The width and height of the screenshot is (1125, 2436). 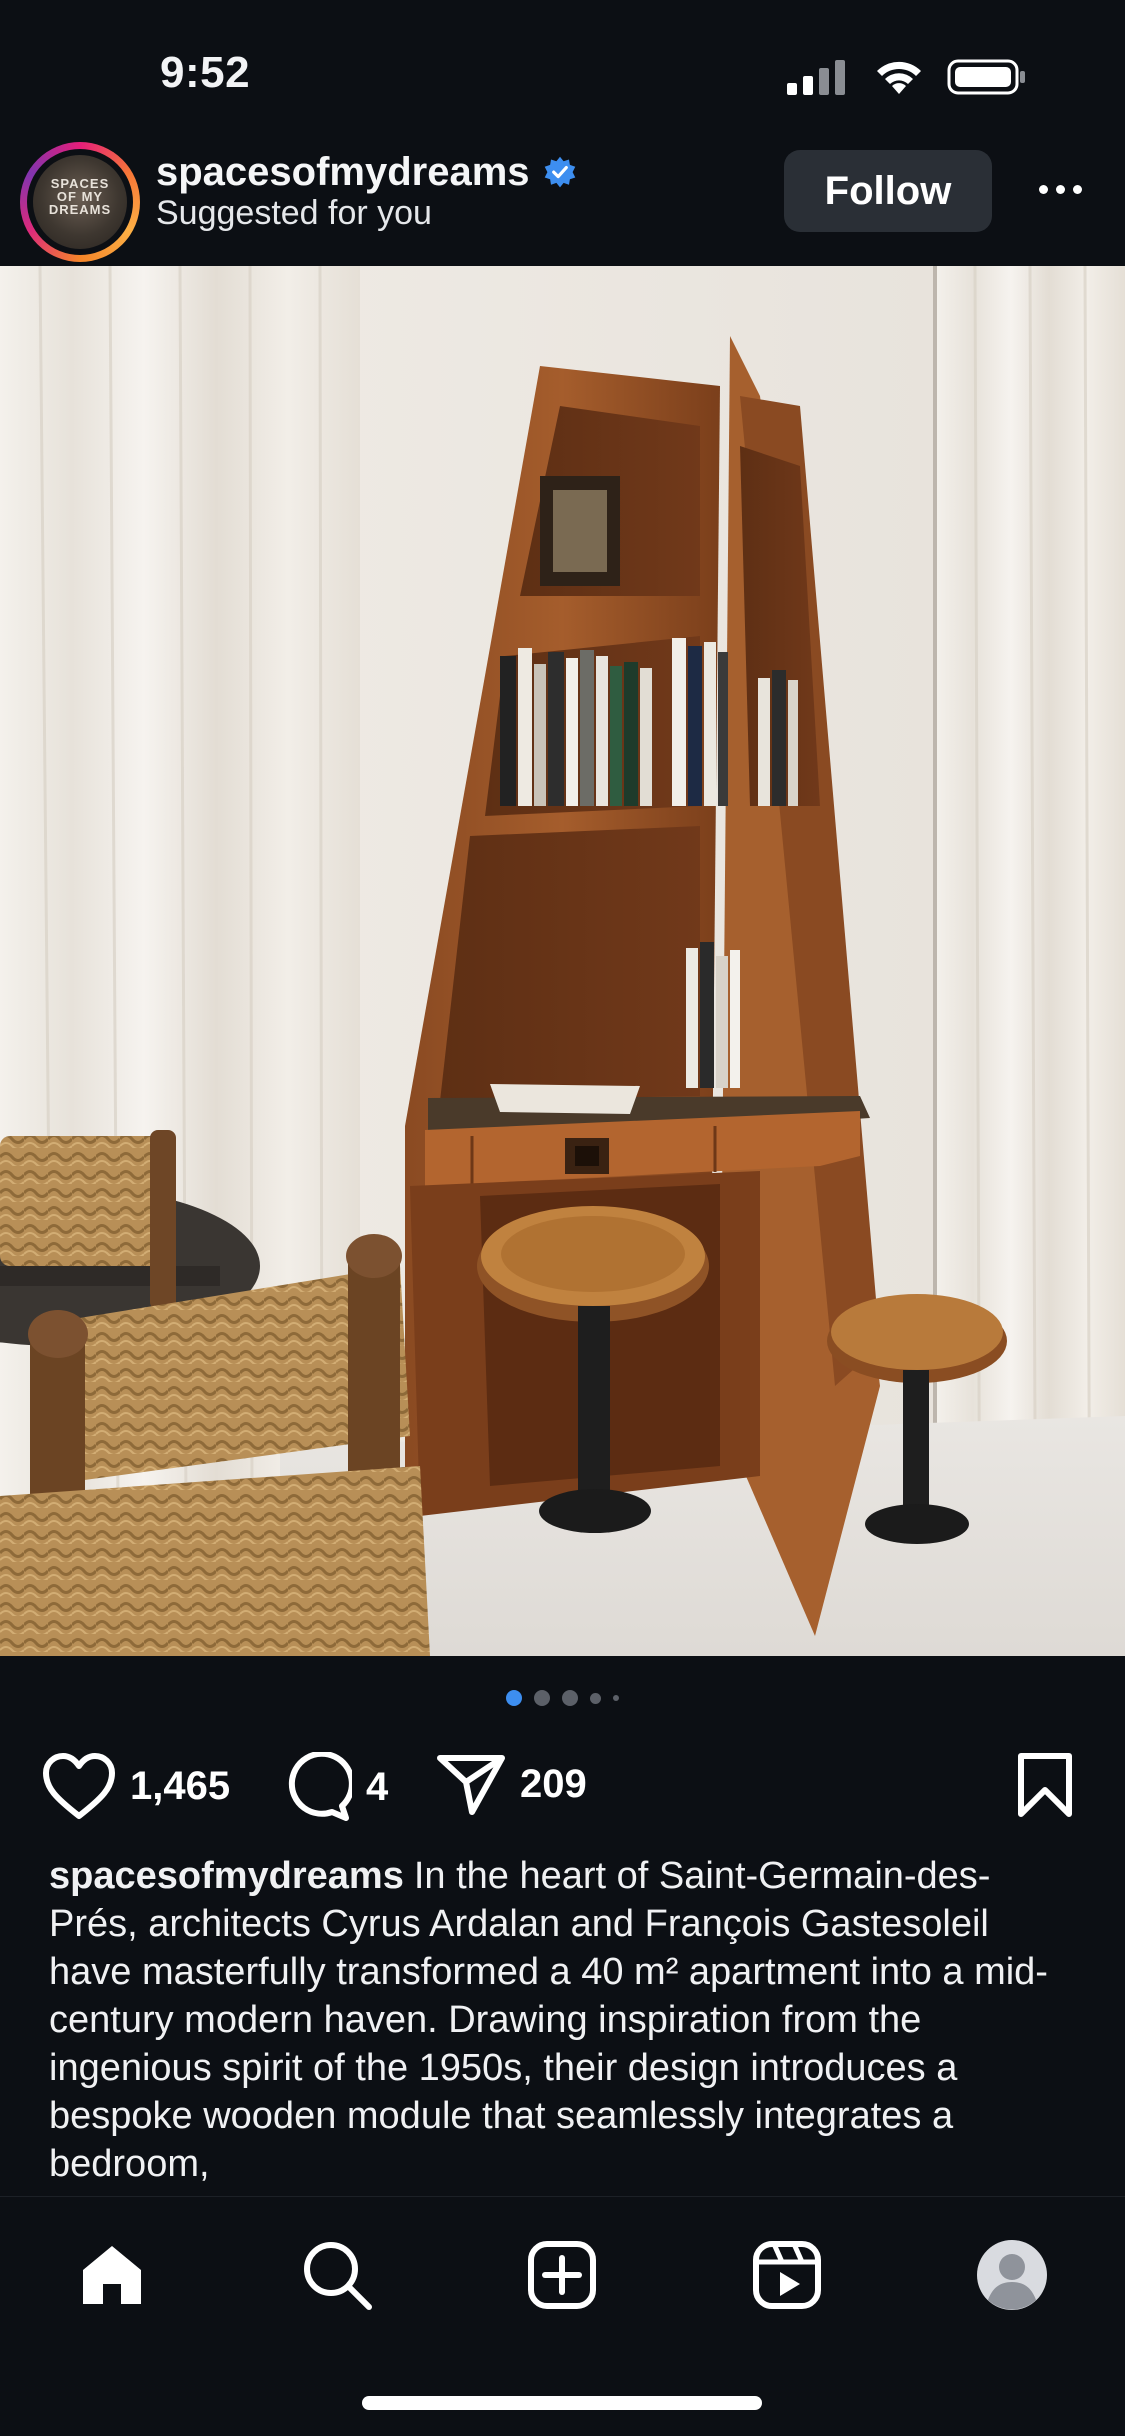 I want to click on nav-home, so click(x=112, y=2275).